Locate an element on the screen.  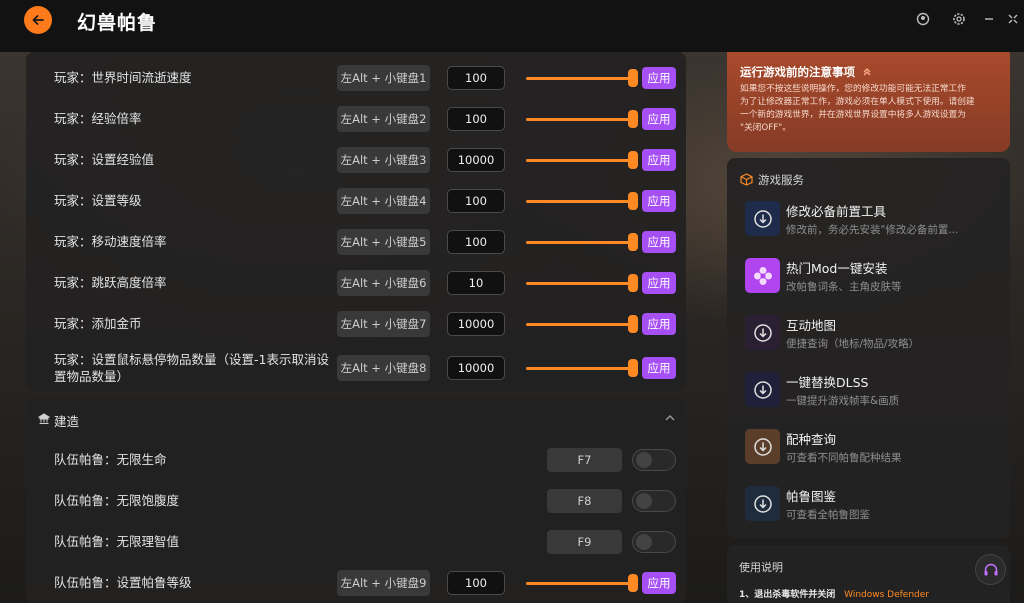
setting-row: 队伍帕鲁：无限生命 F7 is located at coordinates (356, 460).